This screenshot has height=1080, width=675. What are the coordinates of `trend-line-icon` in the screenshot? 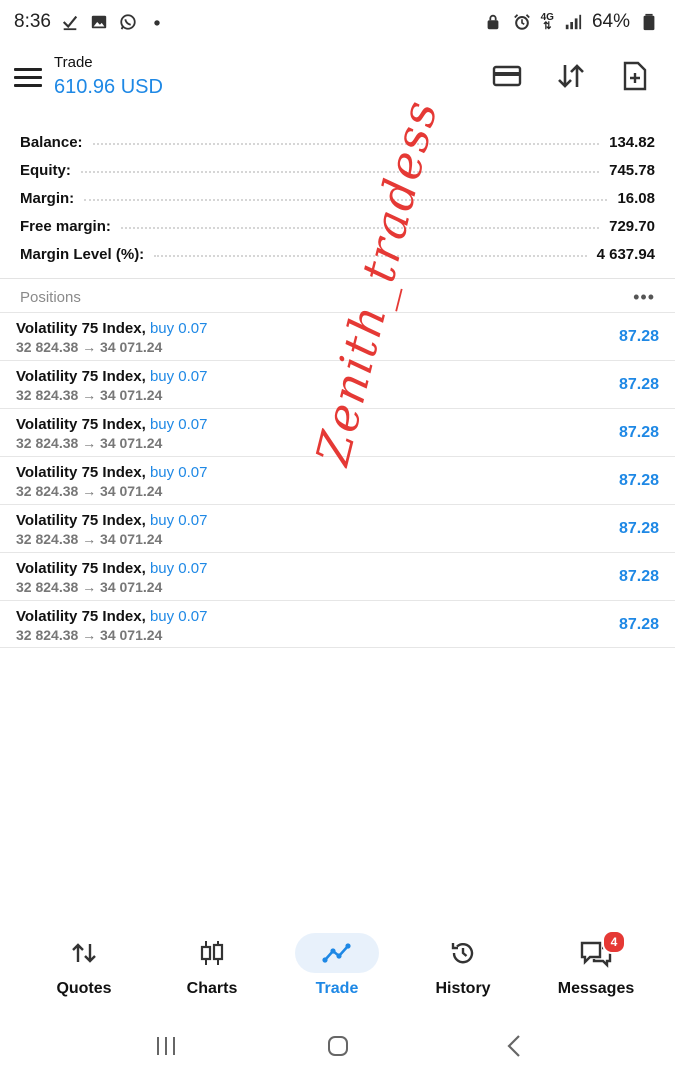 It's located at (336, 953).